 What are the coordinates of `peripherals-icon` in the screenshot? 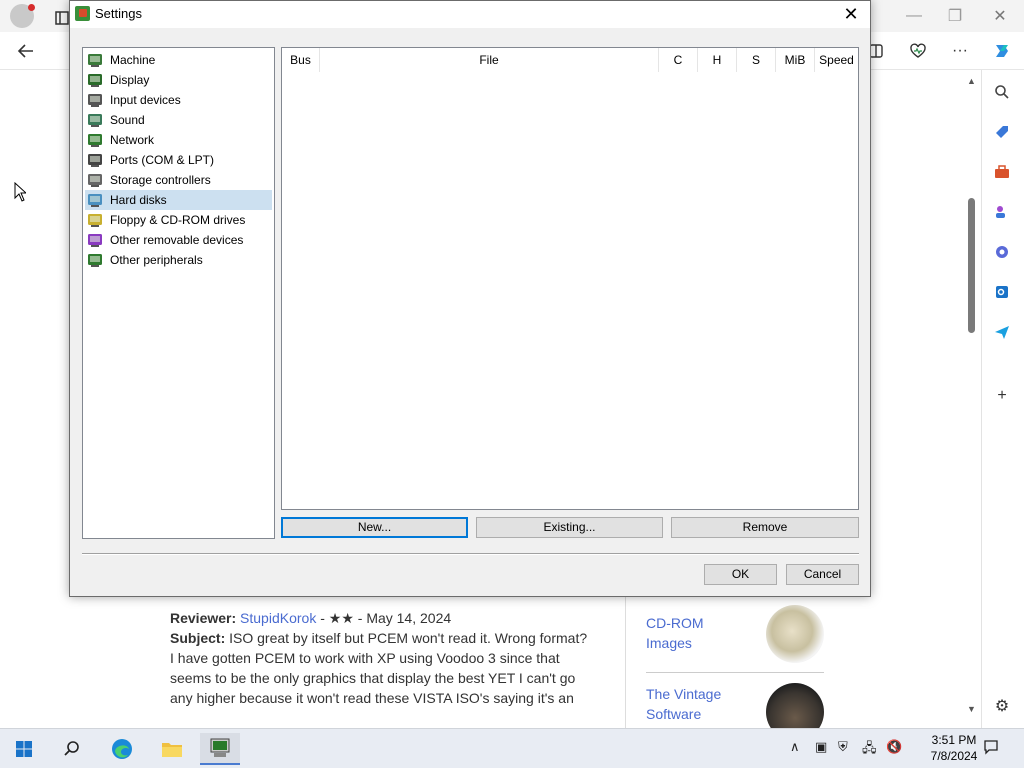 It's located at (95, 260).